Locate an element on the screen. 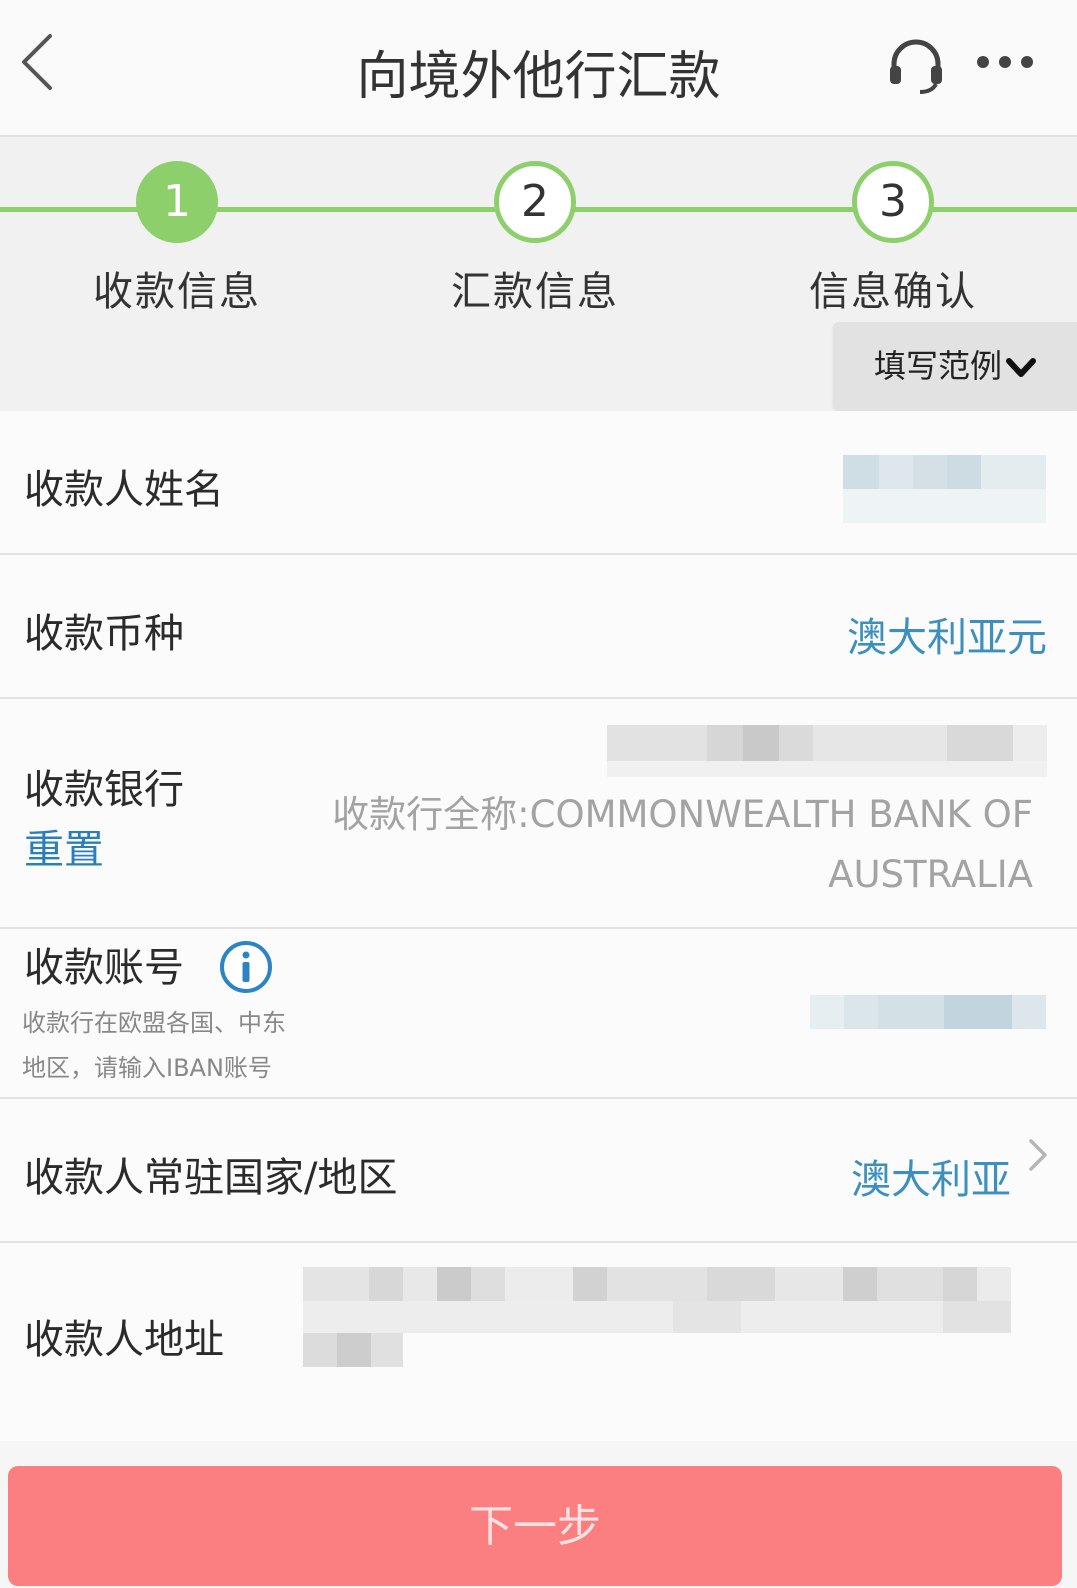 The height and width of the screenshot is (1588, 1077). step-1: 1 收款信息 is located at coordinates (177, 239).